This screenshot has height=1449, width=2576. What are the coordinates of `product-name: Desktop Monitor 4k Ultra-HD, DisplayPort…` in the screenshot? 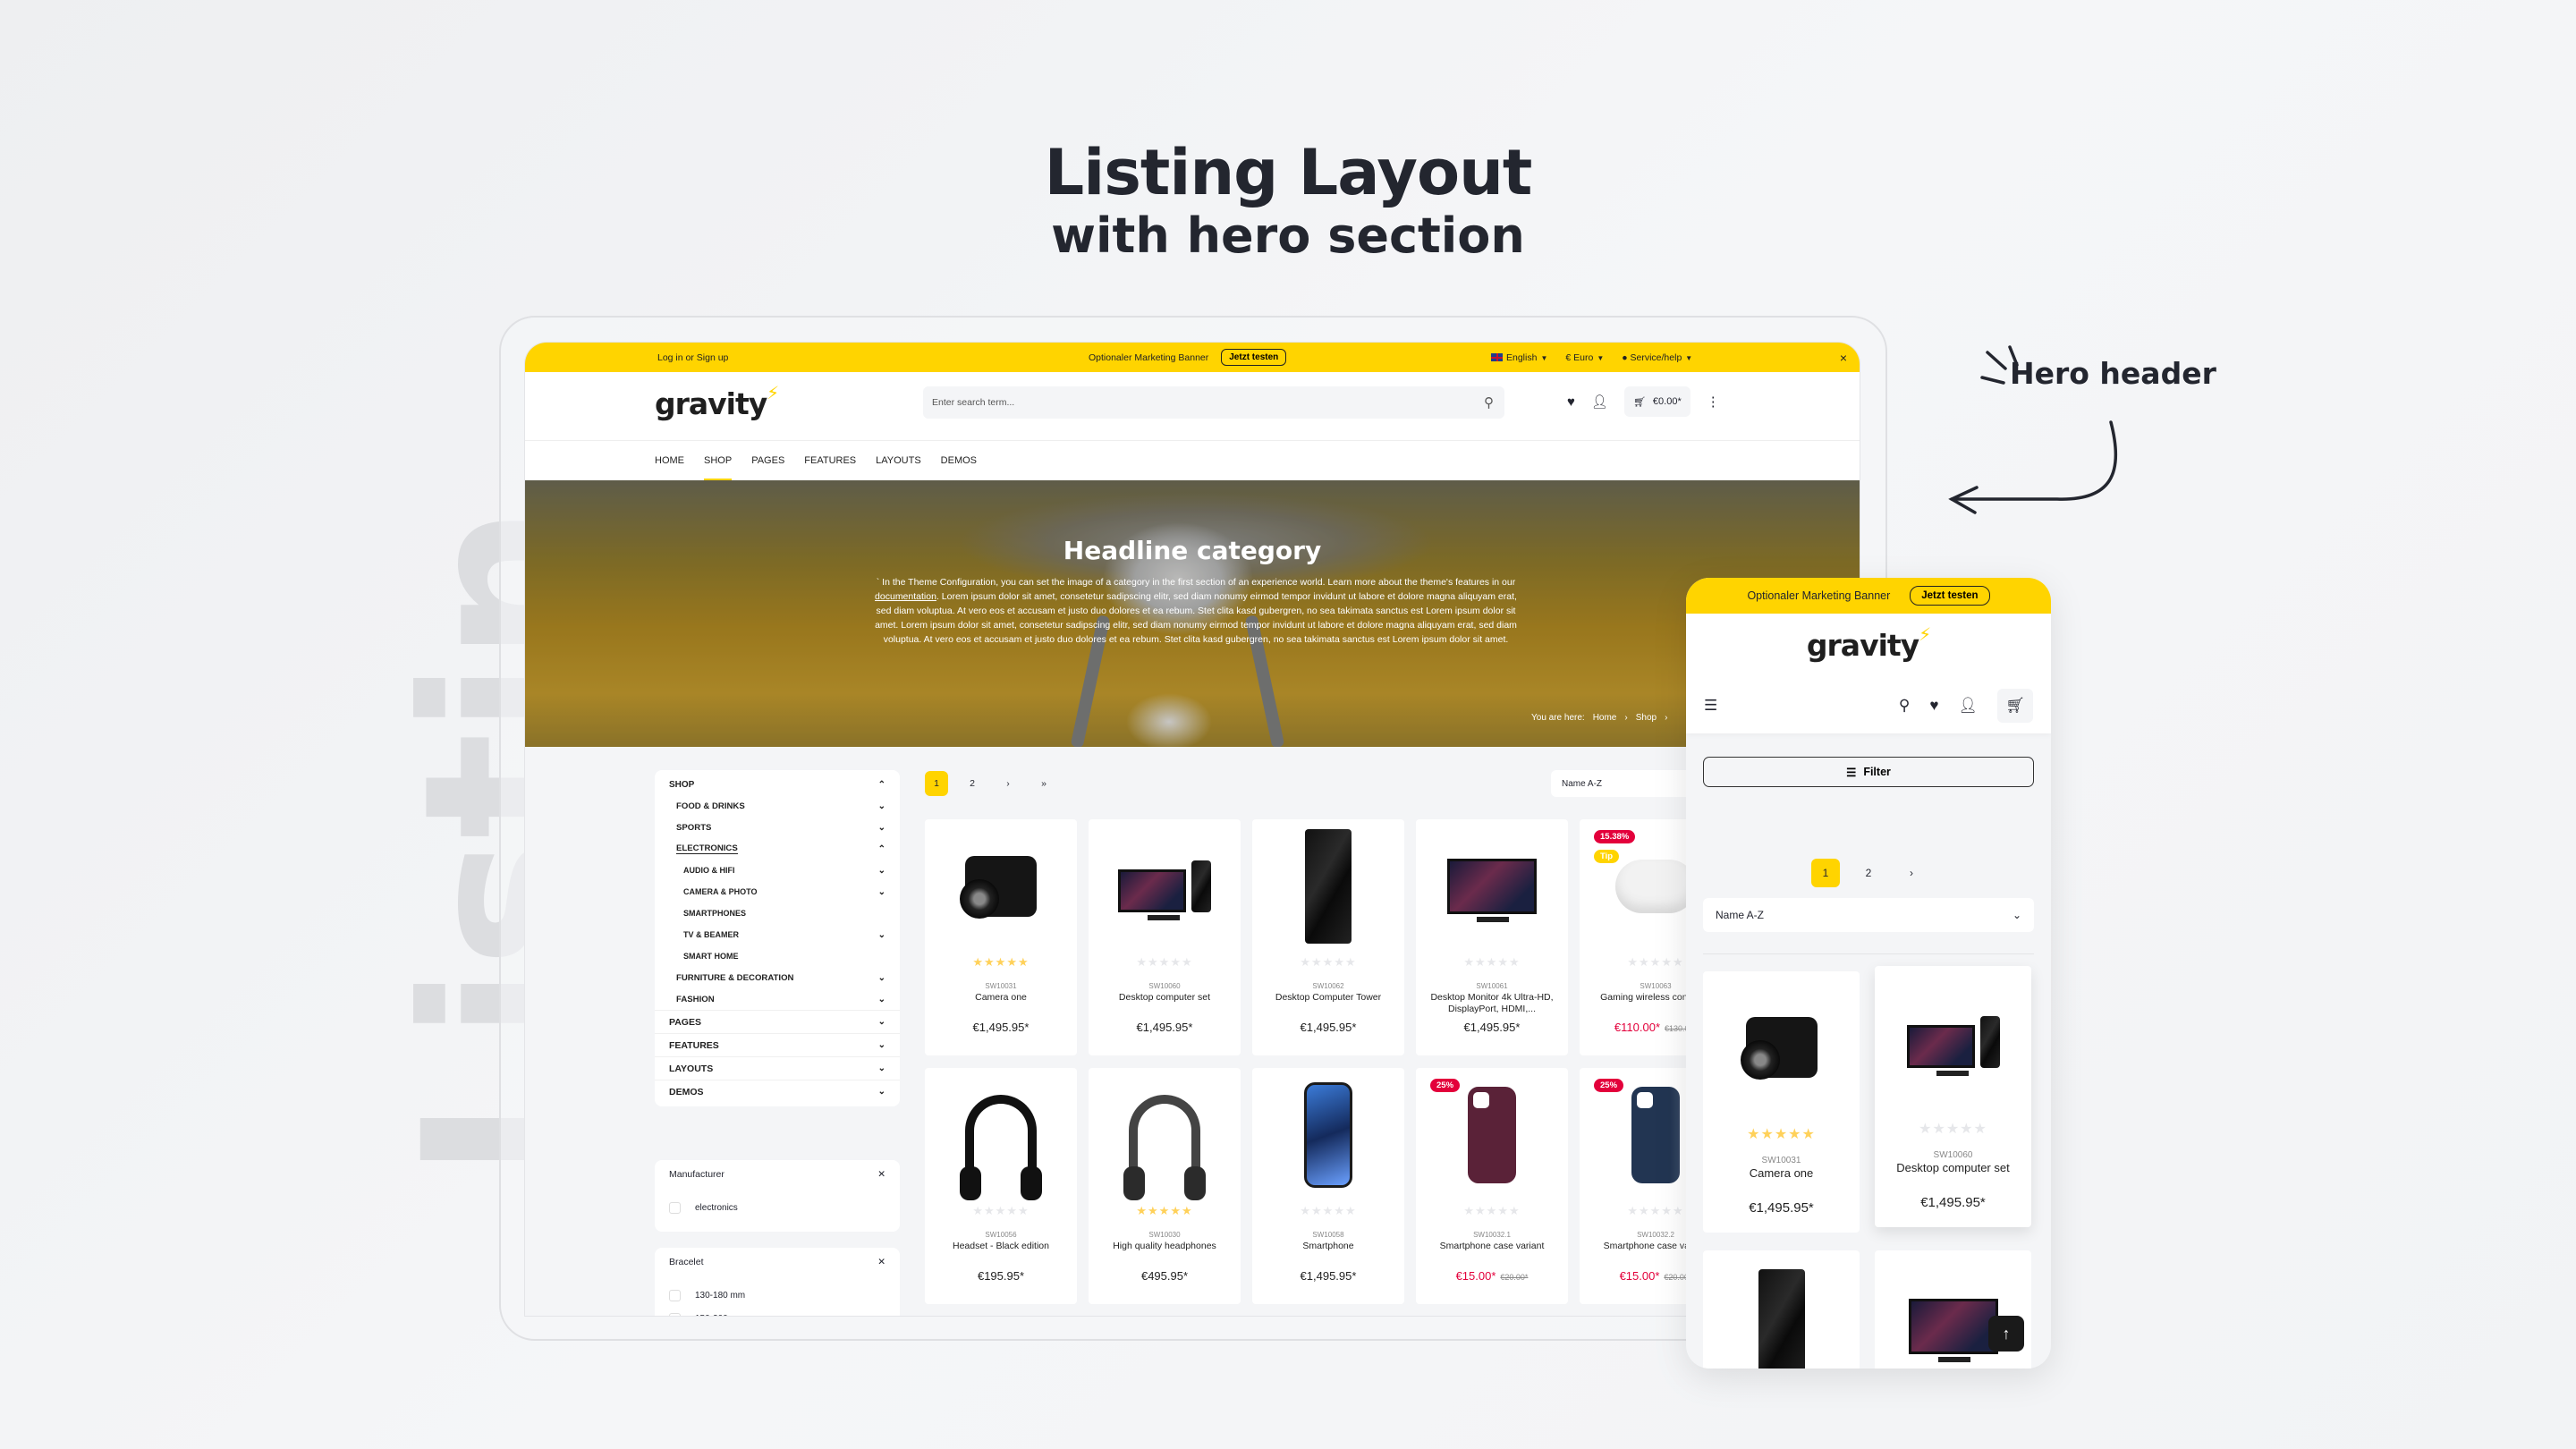 It's located at (1492, 1003).